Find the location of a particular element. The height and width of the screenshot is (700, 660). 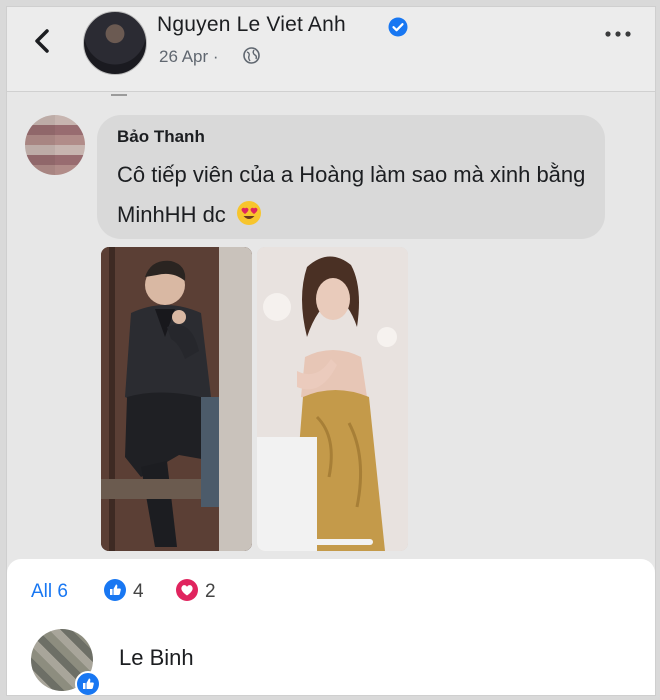

photo-man-in-suit is located at coordinates (176, 399).